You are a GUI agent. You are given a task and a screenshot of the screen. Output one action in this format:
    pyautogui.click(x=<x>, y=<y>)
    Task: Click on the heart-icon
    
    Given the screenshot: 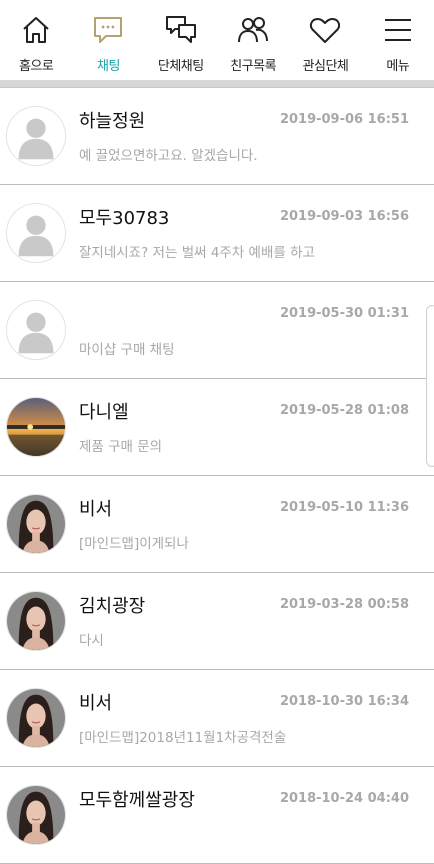 What is the action you would take?
    pyautogui.click(x=325, y=30)
    